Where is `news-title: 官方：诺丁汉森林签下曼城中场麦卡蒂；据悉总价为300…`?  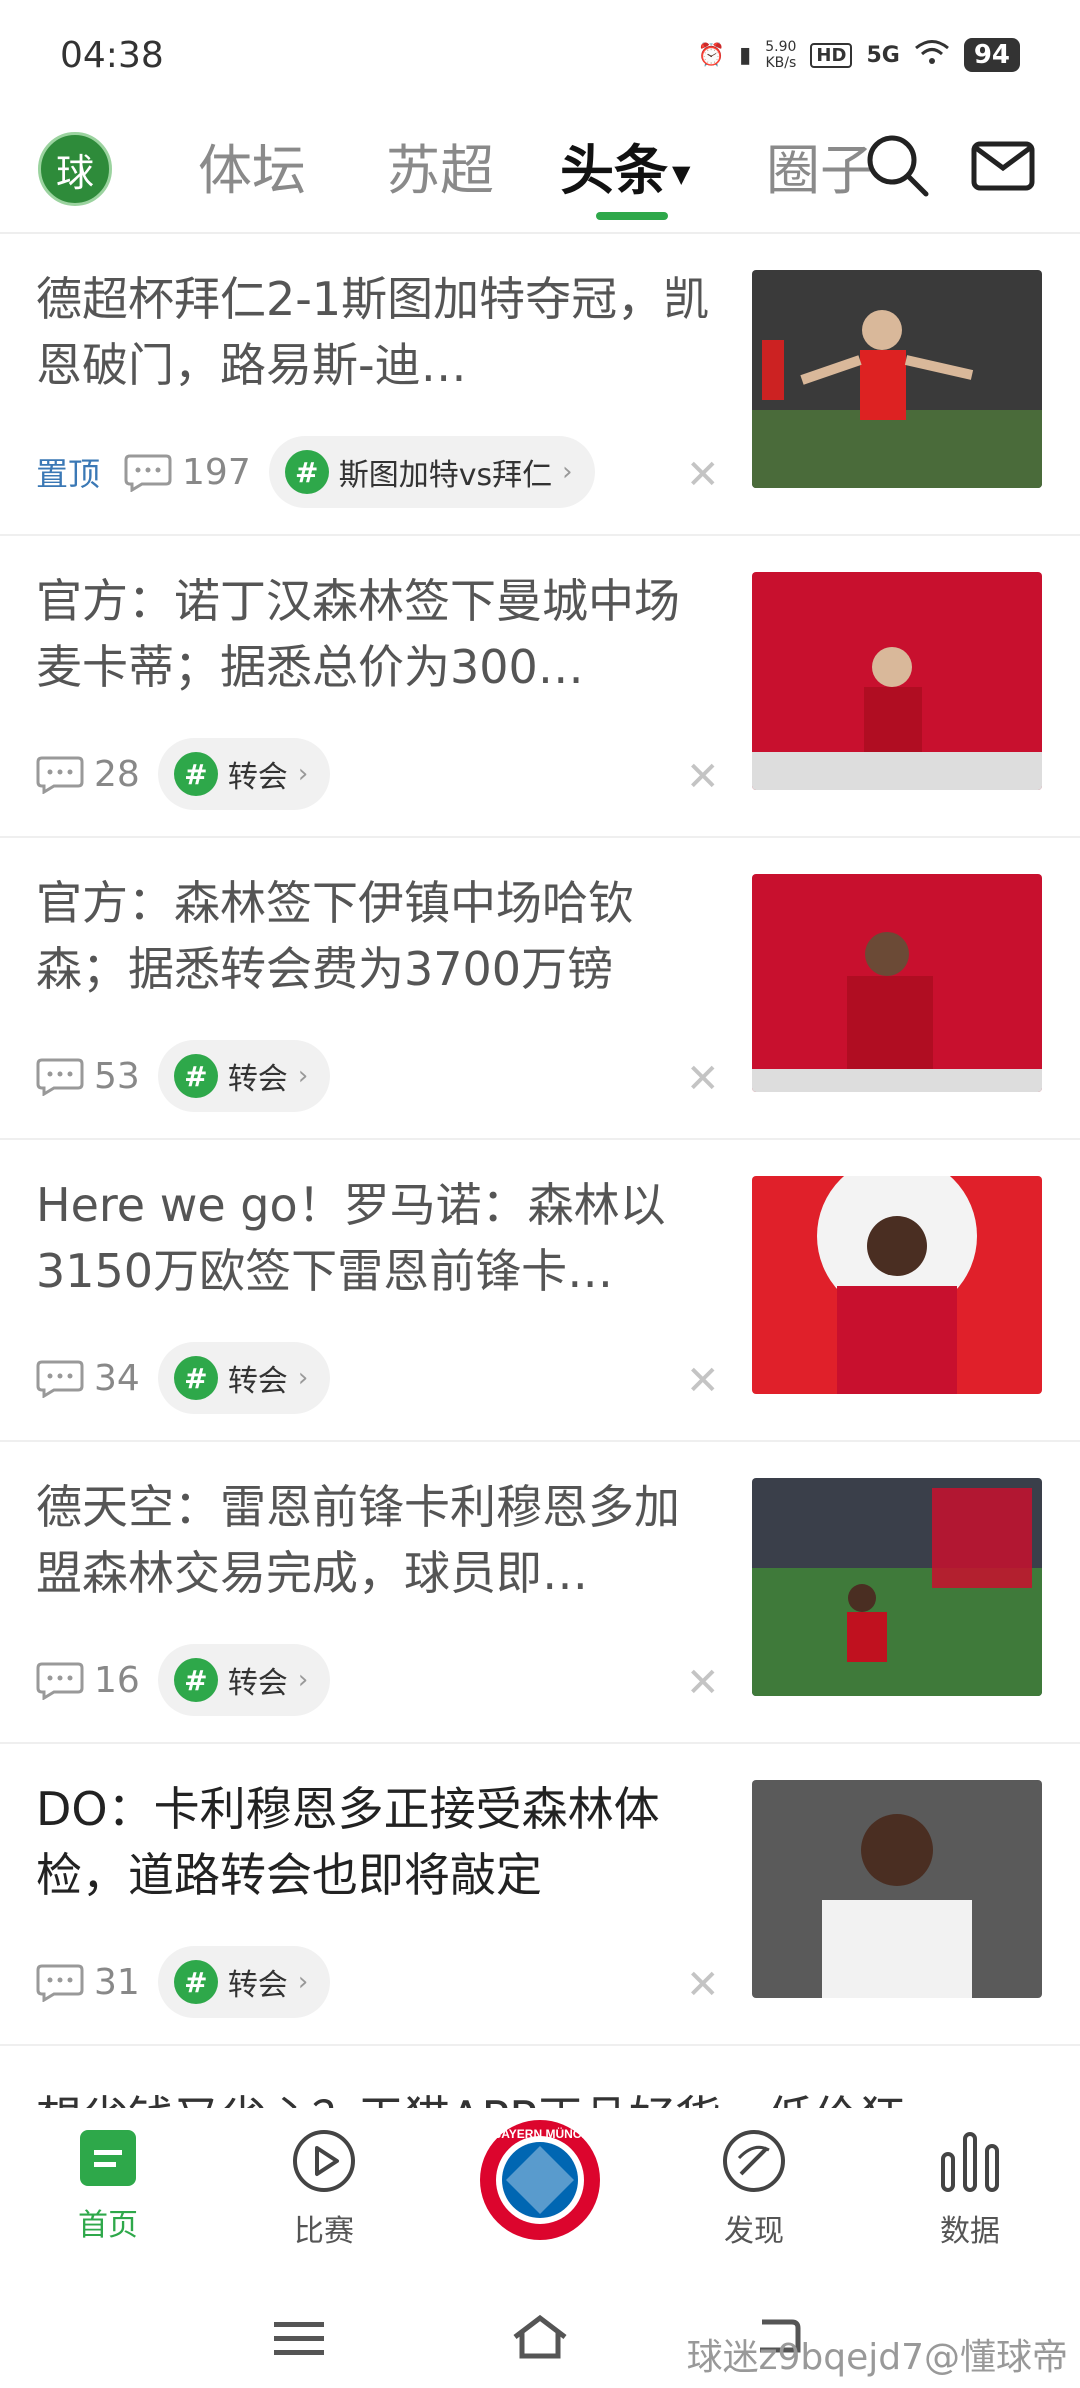
news-title: 官方：诺丁汉森林签下曼城中场麦卡蒂；据悉总价为300… is located at coordinates (374, 634).